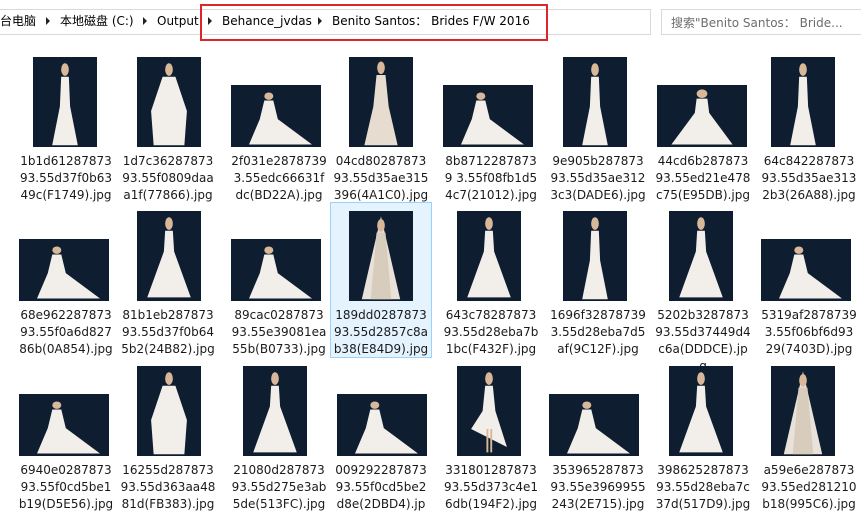 Image resolution: width=861 pixels, height=513 pixels. I want to click on file-name: 44cd6b28787393.55ed21e478c75(E95DB).jpg, so click(703, 178).